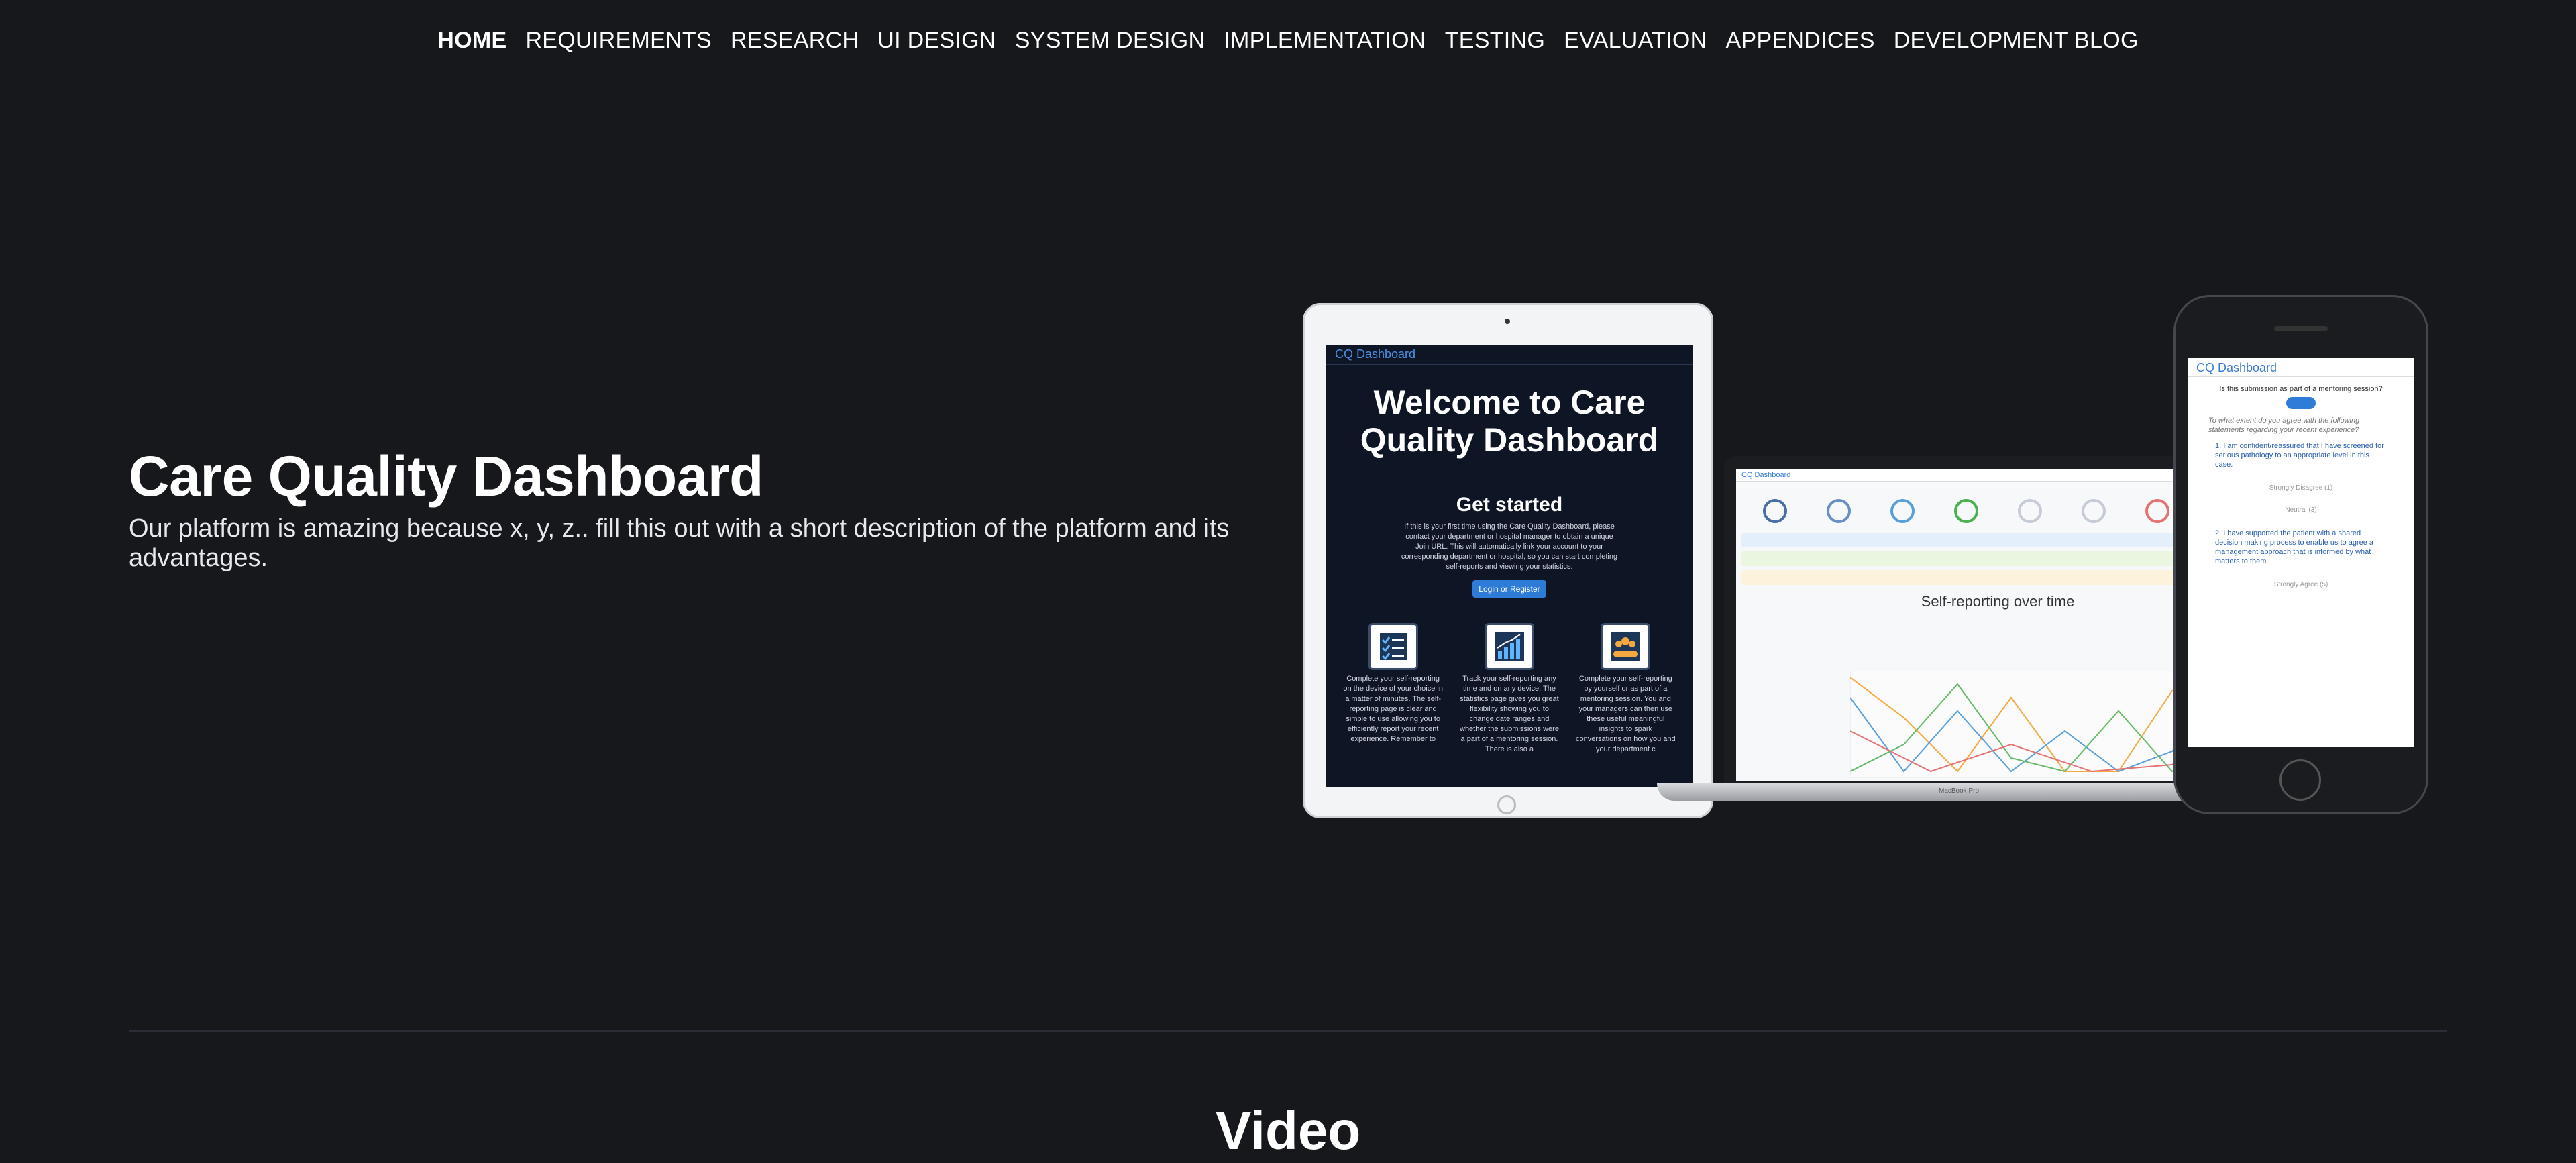  What do you see at coordinates (1509, 646) in the screenshot?
I see `bar-chart-icon` at bounding box center [1509, 646].